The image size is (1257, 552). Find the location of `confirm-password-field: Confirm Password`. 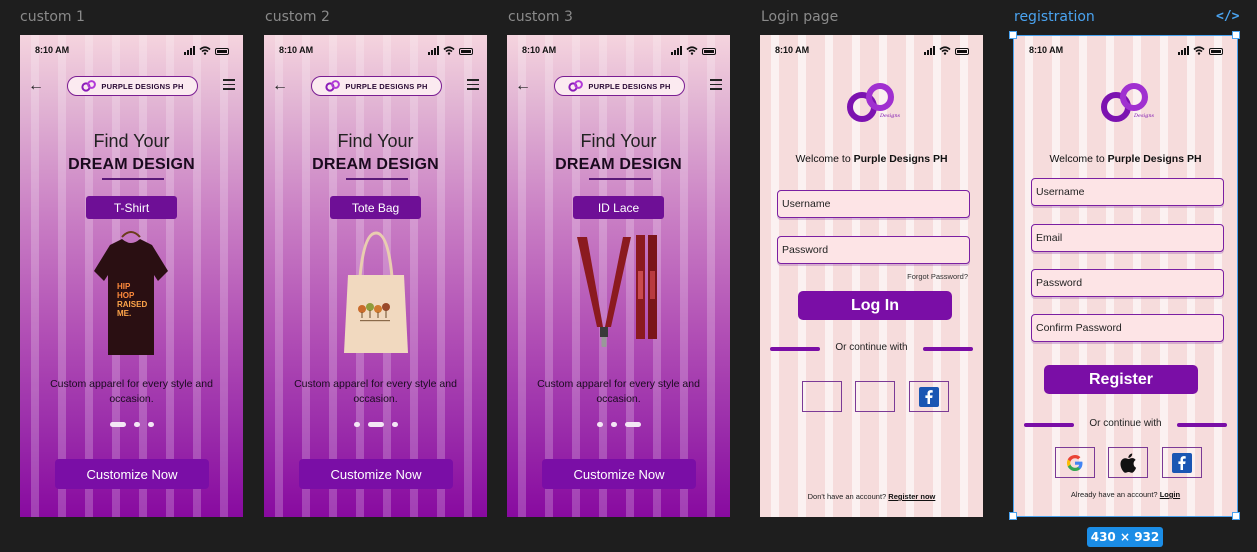

confirm-password-field: Confirm Password is located at coordinates (1127, 328).